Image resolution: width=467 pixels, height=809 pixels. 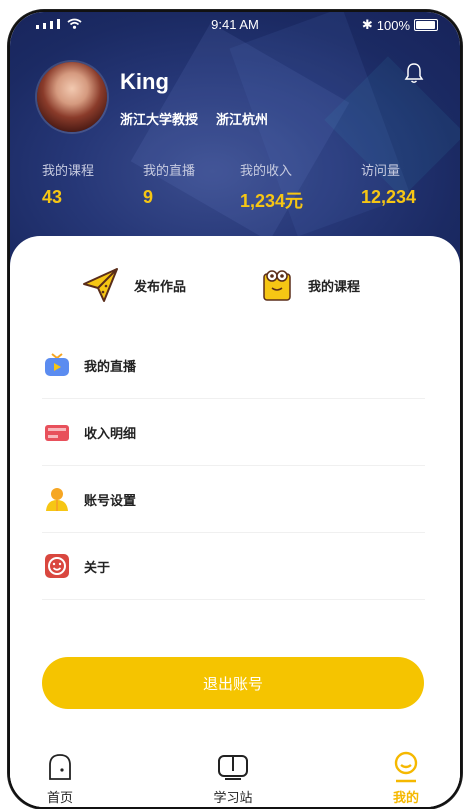 I want to click on menu-item-live: 我的直播, so click(x=233, y=365).